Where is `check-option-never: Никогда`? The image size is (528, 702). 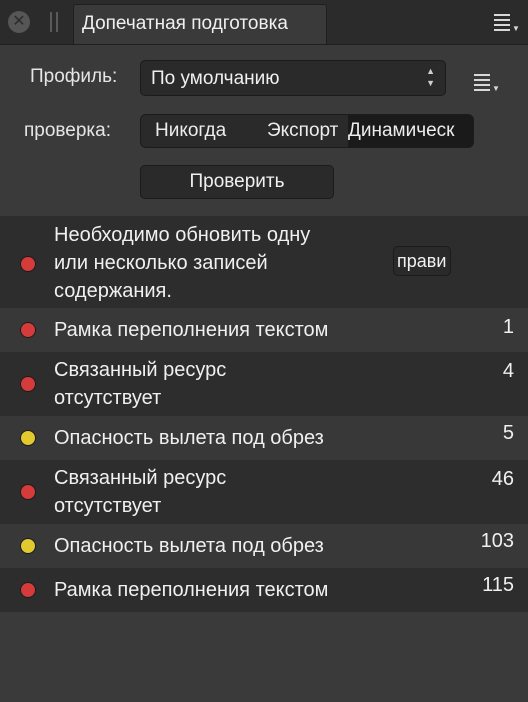
check-option-never: Никогда is located at coordinates (205, 131).